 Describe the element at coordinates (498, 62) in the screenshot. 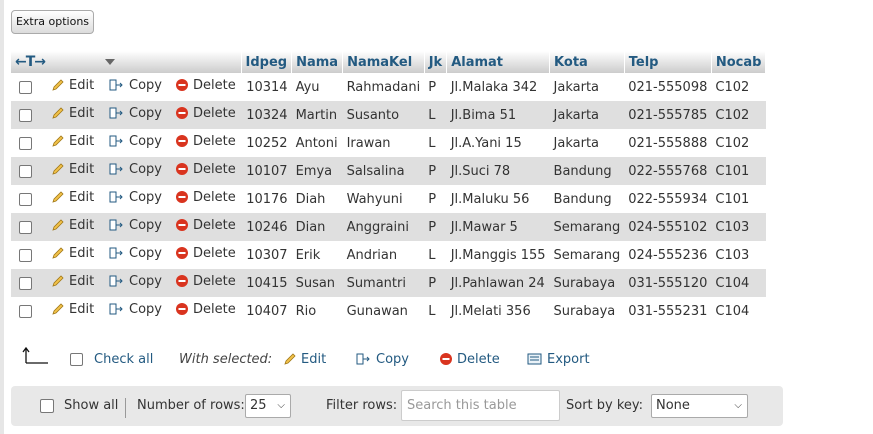

I see `column-header-alamat: Alamat` at that location.